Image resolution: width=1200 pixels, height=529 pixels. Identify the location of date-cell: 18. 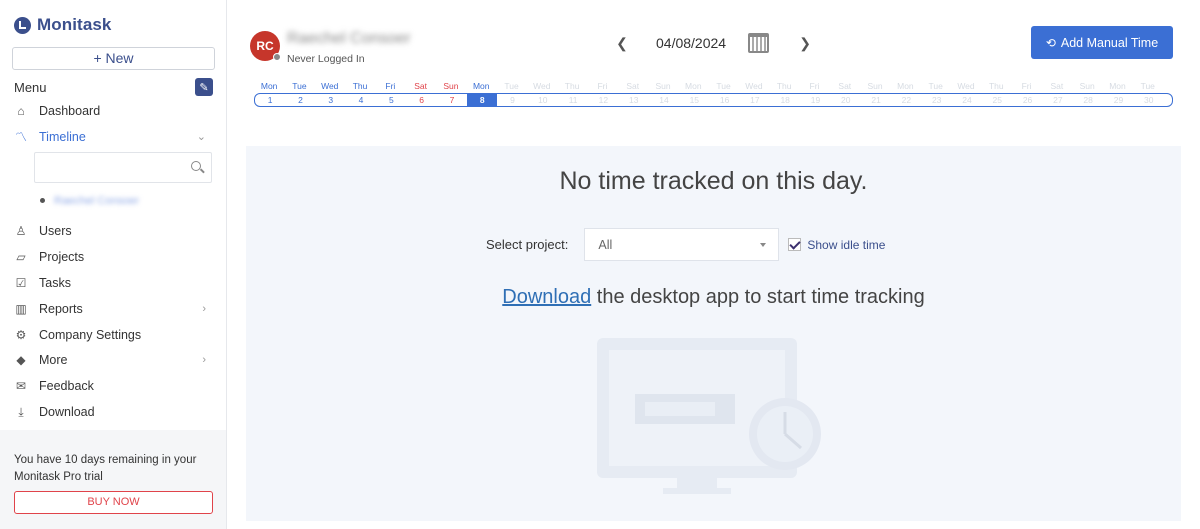
(785, 100).